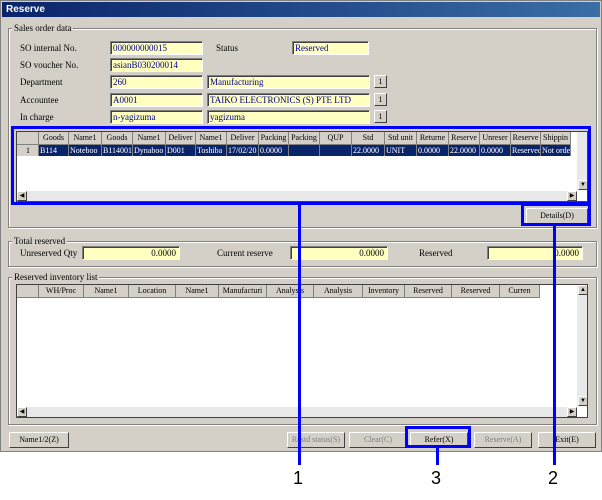  Describe the element at coordinates (582, 401) in the screenshot. I see `inventory-grid-scroll-down: ▼` at that location.